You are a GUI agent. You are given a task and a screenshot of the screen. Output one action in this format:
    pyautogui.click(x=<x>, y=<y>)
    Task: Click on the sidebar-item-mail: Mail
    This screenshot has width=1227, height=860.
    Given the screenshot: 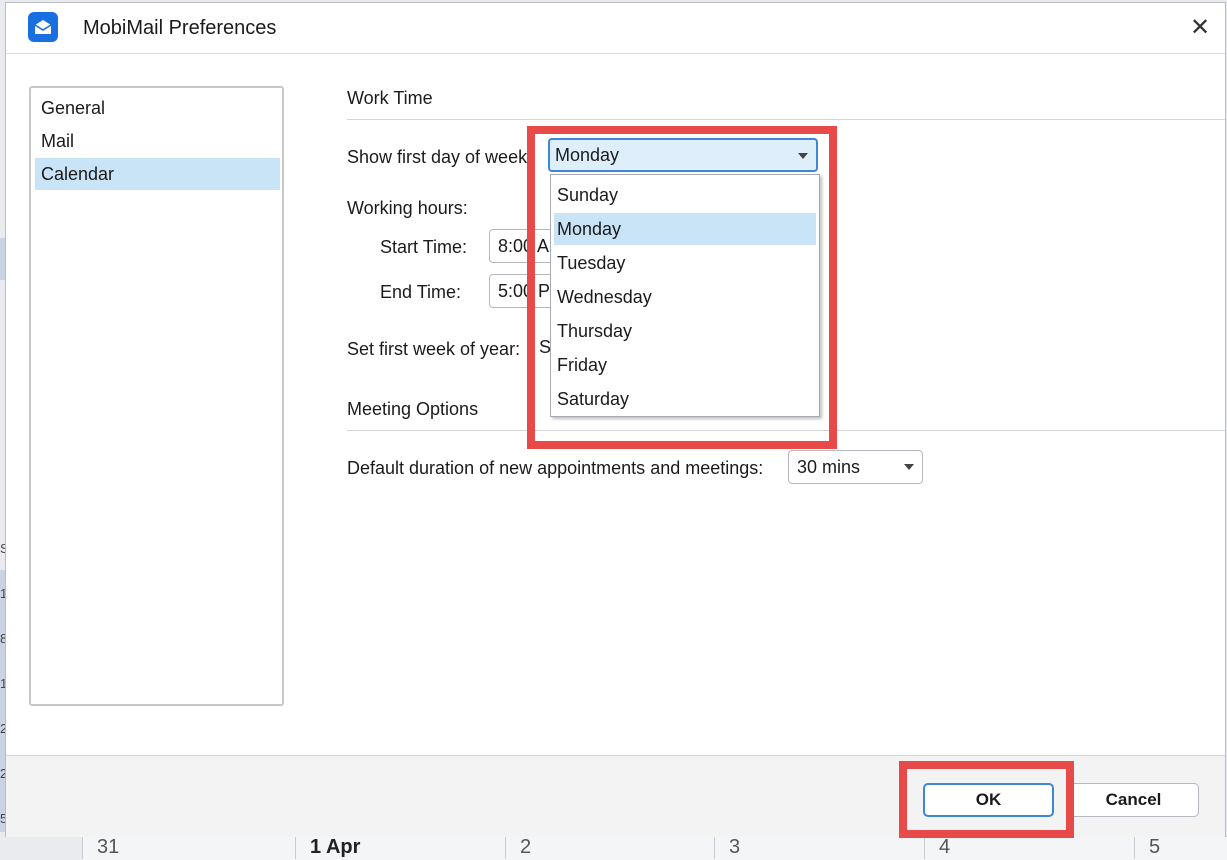 What is the action you would take?
    pyautogui.click(x=157, y=141)
    